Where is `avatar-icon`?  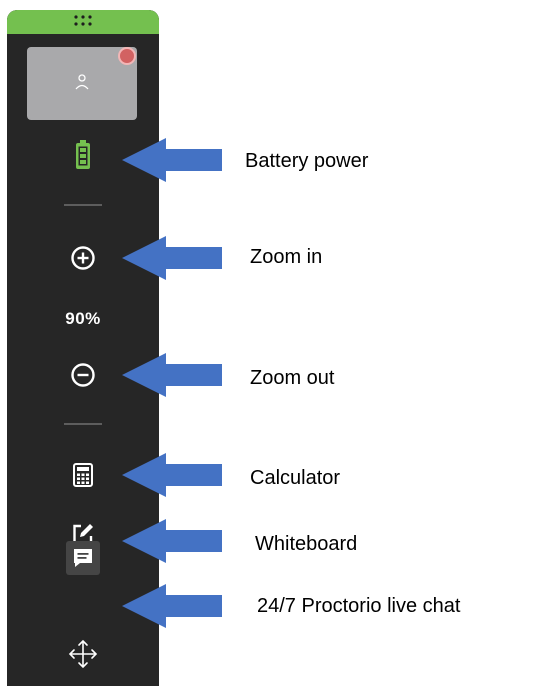 avatar-icon is located at coordinates (82, 82).